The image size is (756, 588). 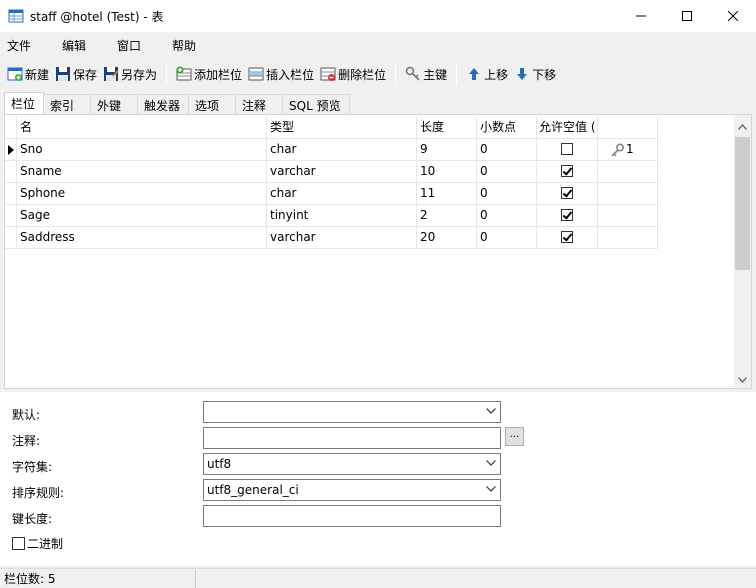 I want to click on close-icon, so click(x=733, y=16).